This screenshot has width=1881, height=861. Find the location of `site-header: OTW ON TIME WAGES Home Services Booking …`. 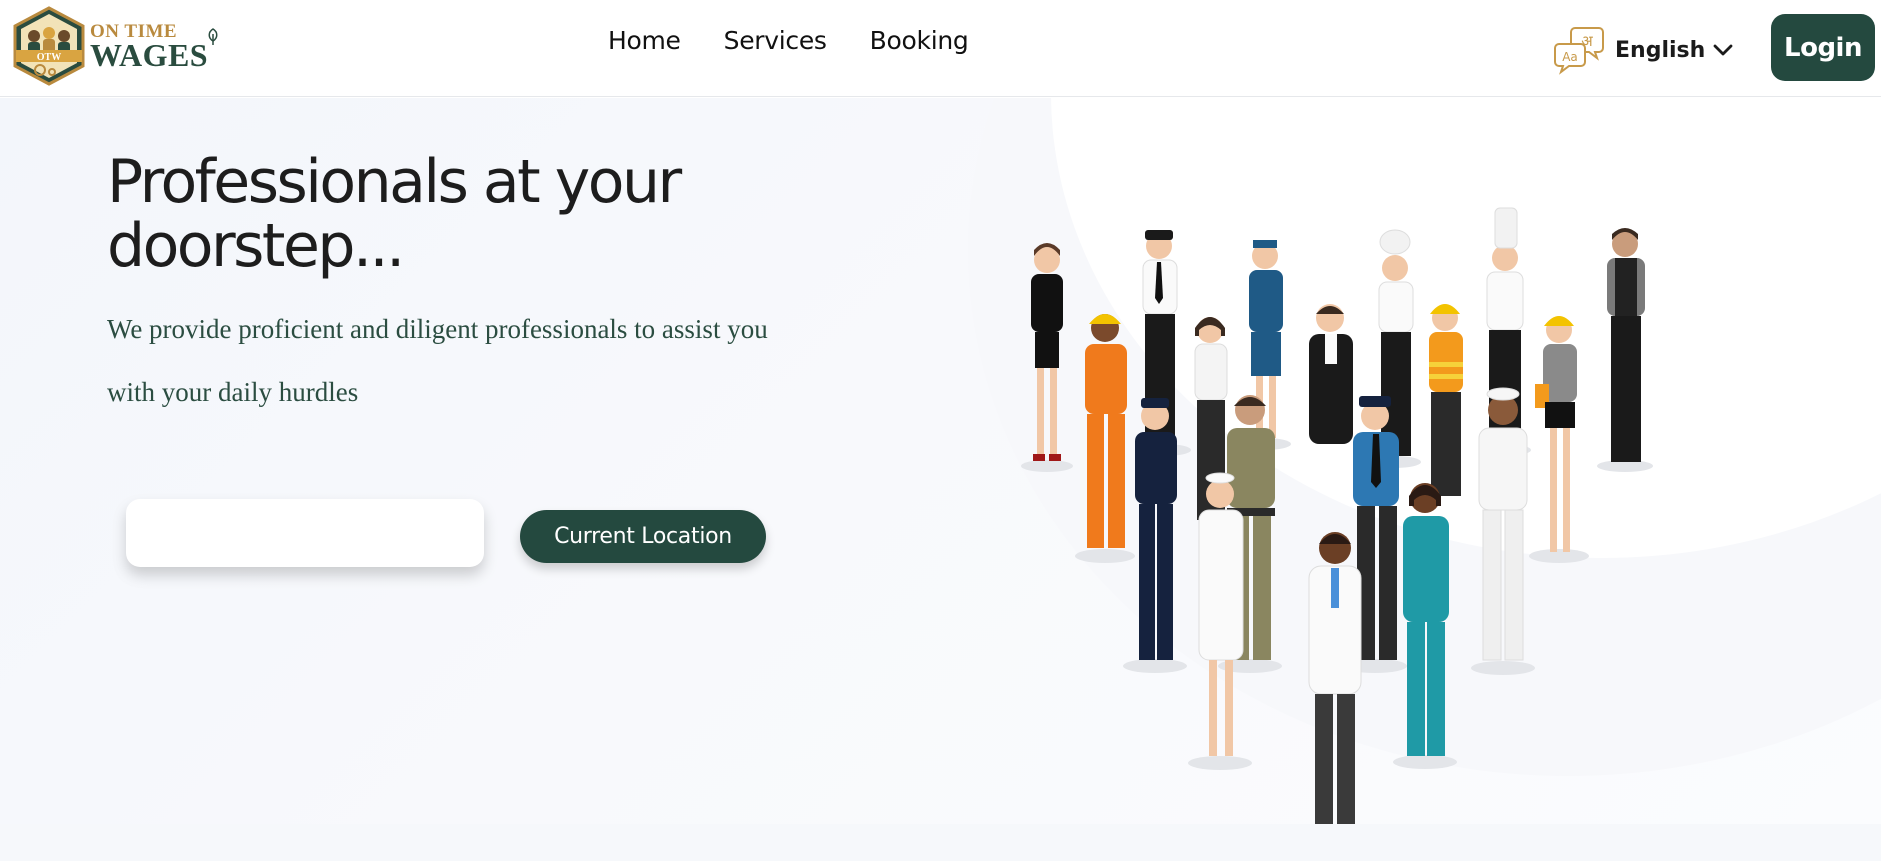

site-header: OTW ON TIME WAGES Home Services Booking … is located at coordinates (940, 48).